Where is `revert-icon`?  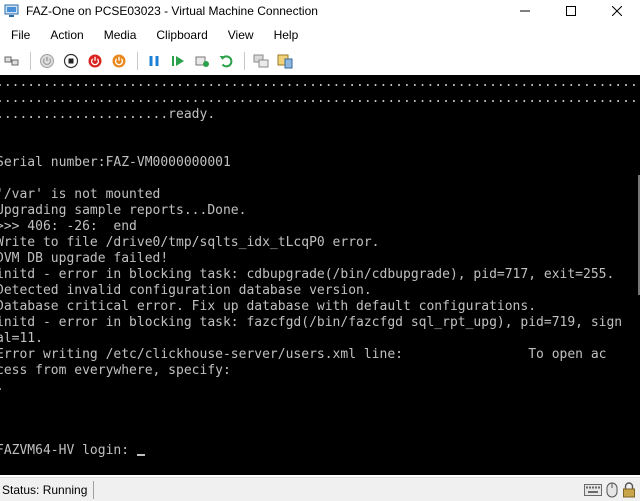
revert-icon is located at coordinates (226, 61).